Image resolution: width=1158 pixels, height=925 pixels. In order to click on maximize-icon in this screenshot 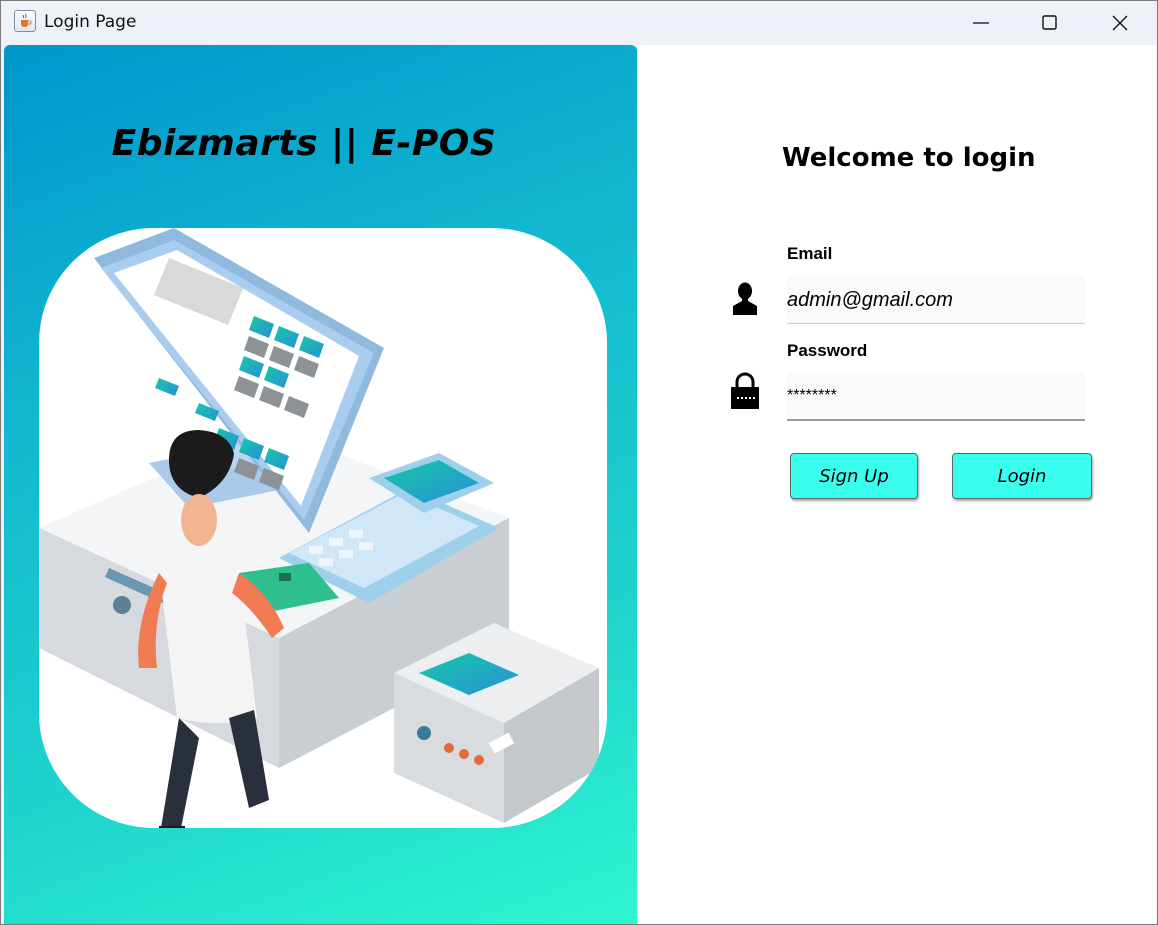, I will do `click(1049, 22)`.